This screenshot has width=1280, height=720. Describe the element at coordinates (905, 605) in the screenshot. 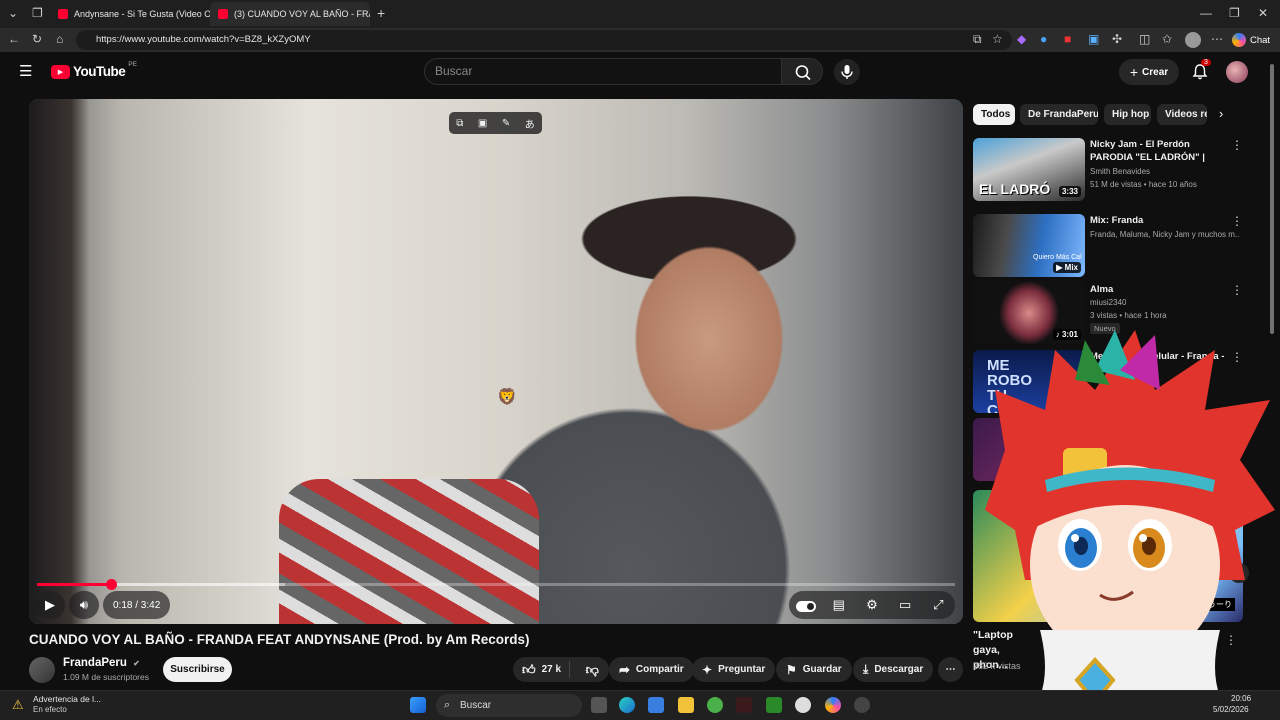

I see `theater-mode-icon: ▭` at that location.